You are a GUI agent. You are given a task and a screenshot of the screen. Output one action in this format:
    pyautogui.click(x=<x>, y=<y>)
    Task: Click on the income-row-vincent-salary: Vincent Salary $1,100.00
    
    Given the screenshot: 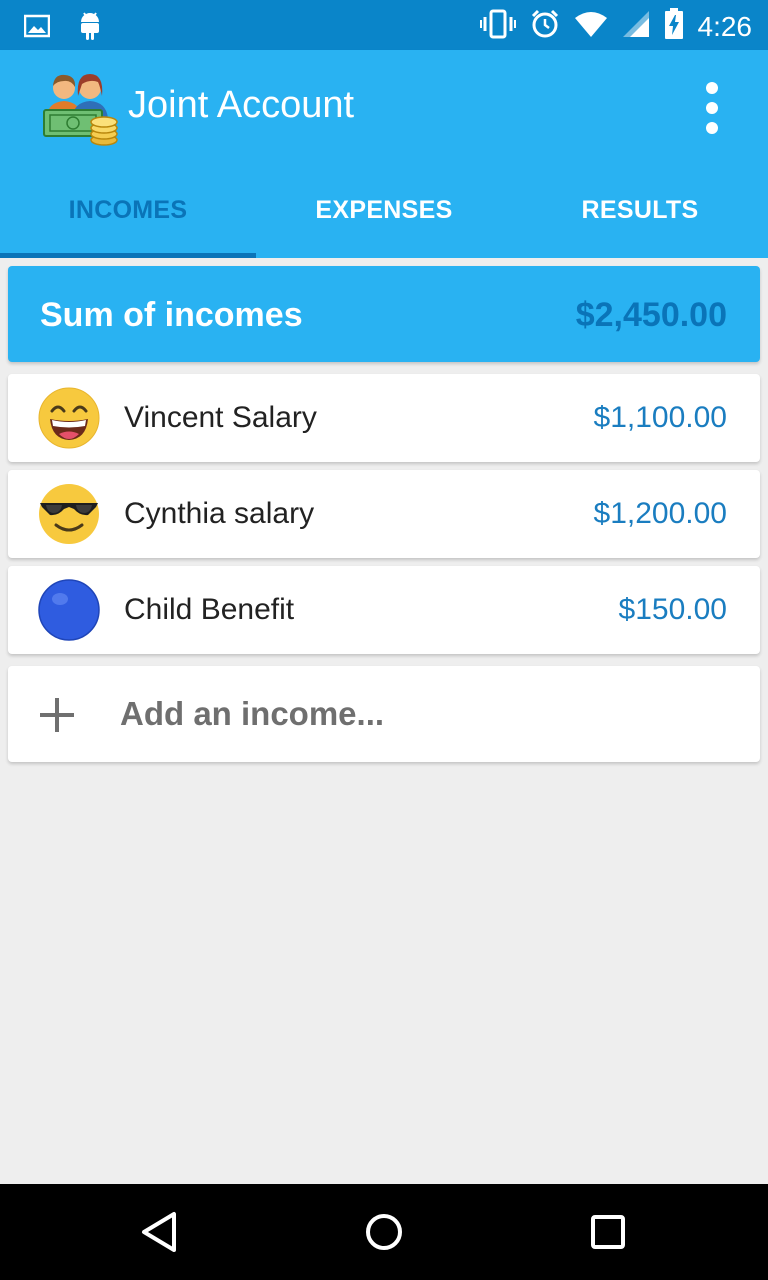 What is the action you would take?
    pyautogui.click(x=384, y=418)
    